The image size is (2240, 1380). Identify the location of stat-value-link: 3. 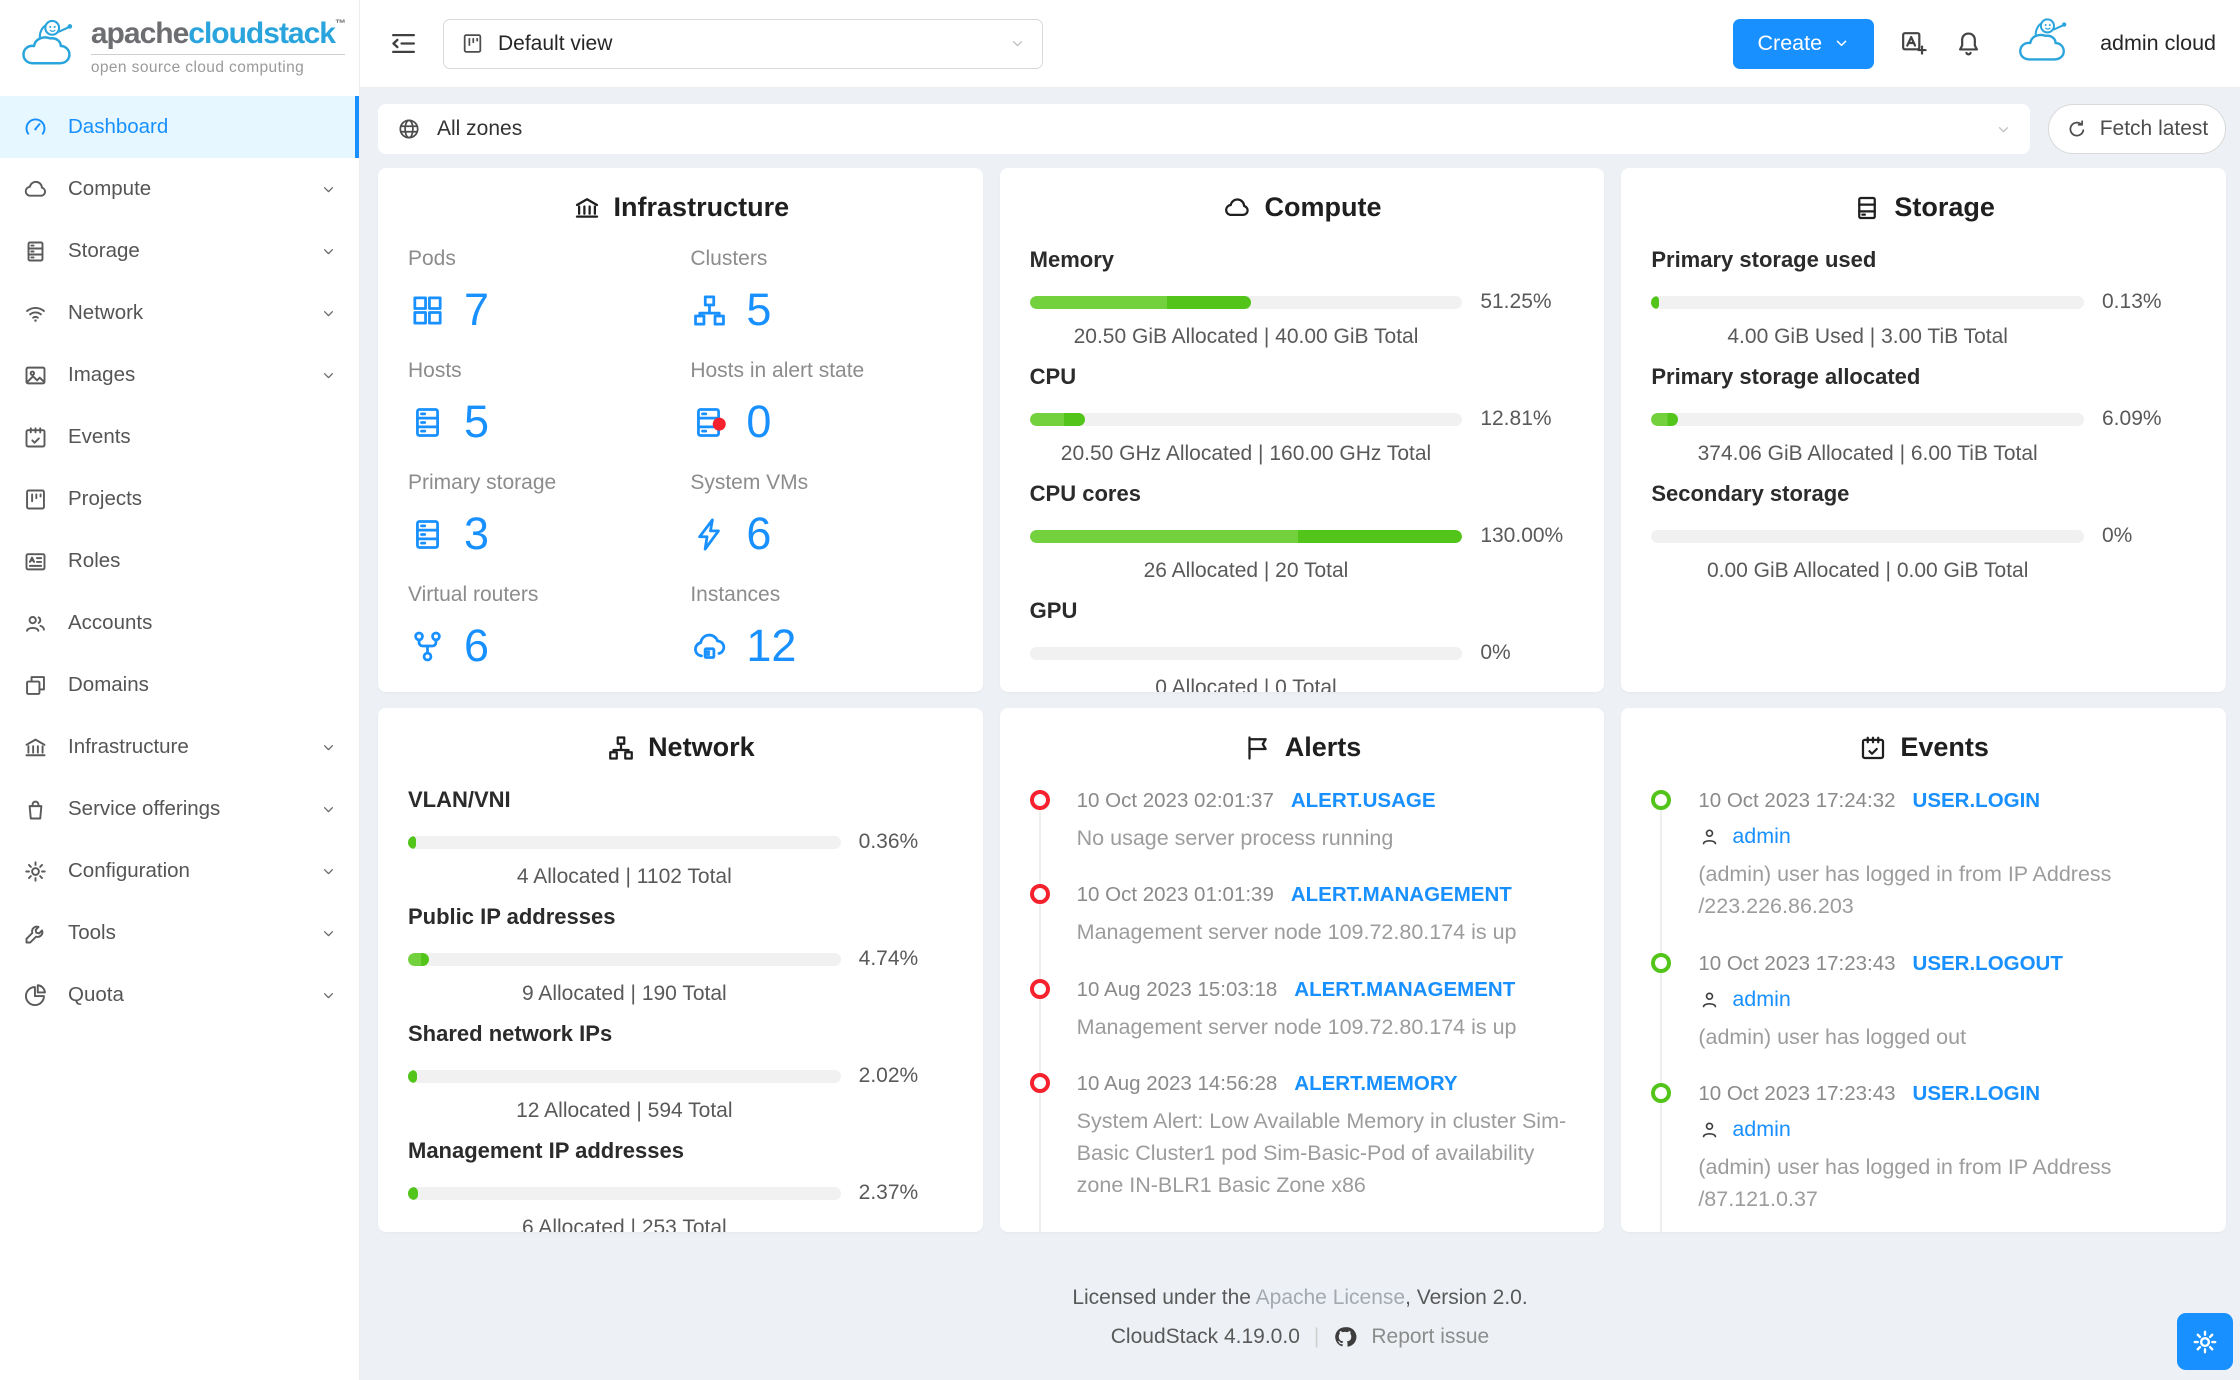
(476, 534).